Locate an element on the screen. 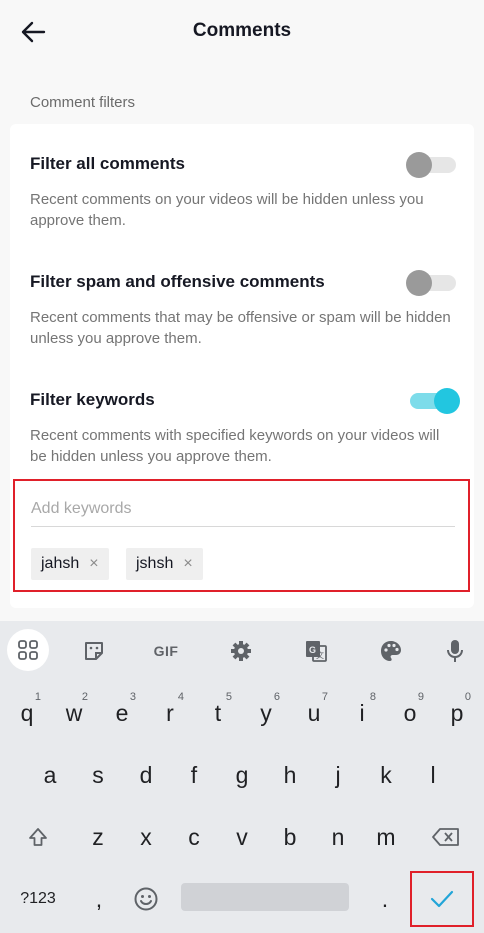 This screenshot has height=933, width=484. backspace-icon is located at coordinates (445, 837).